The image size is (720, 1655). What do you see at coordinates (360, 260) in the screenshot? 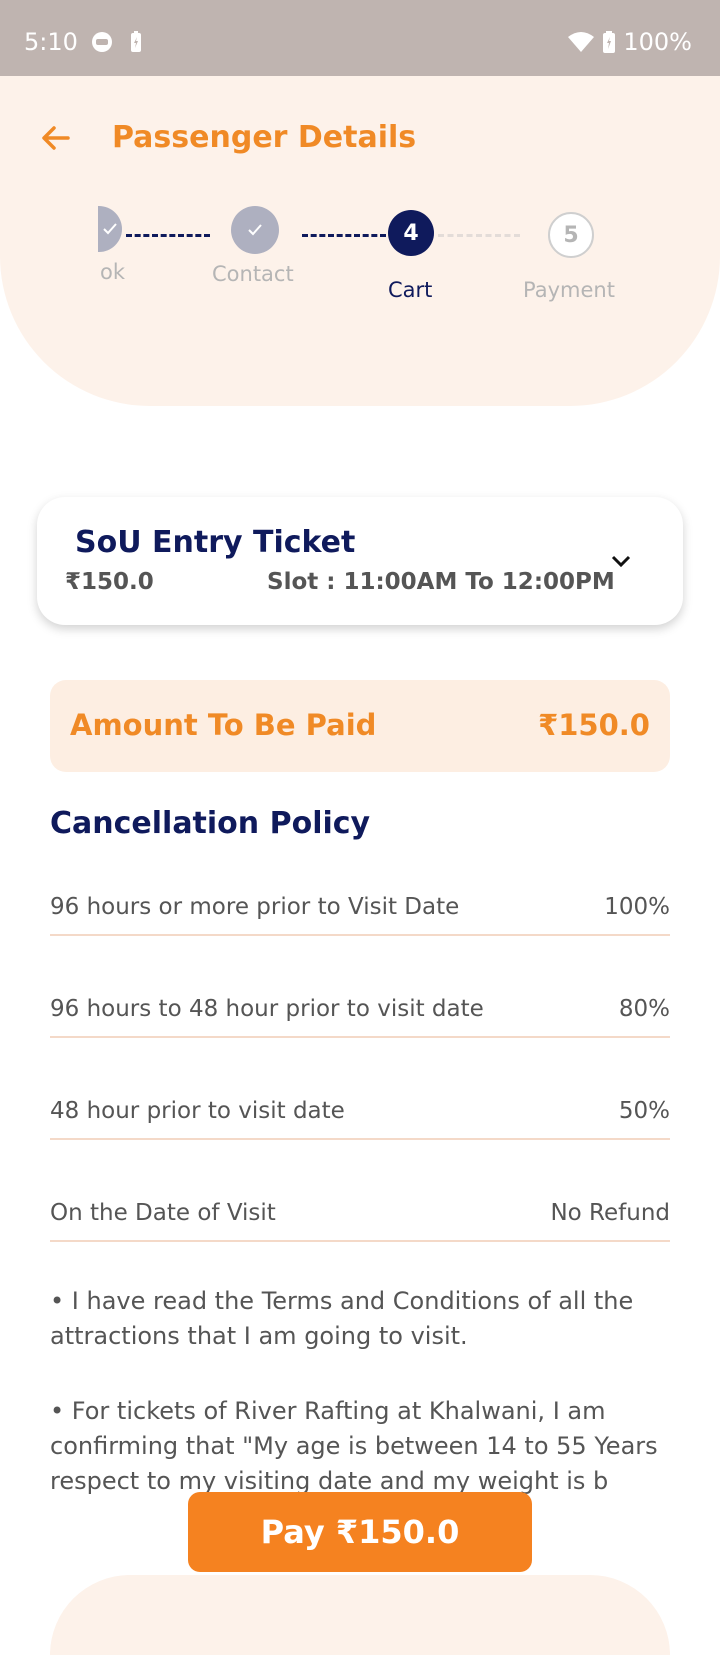
I see `progress-stepper: ok Contact 4 Cart 5 Payment` at bounding box center [360, 260].